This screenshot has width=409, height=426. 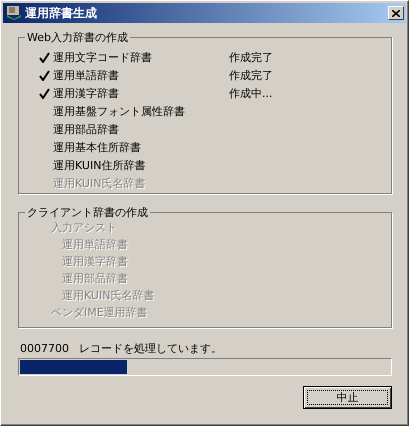 What do you see at coordinates (119, 111) in the screenshot?
I see `dictionary-label: 運用基盤フォント属性辞書` at bounding box center [119, 111].